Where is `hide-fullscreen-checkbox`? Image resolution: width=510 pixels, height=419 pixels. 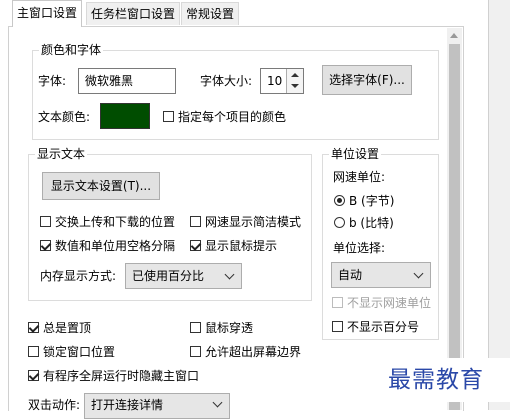 hide-fullscreen-checkbox is located at coordinates (33, 375).